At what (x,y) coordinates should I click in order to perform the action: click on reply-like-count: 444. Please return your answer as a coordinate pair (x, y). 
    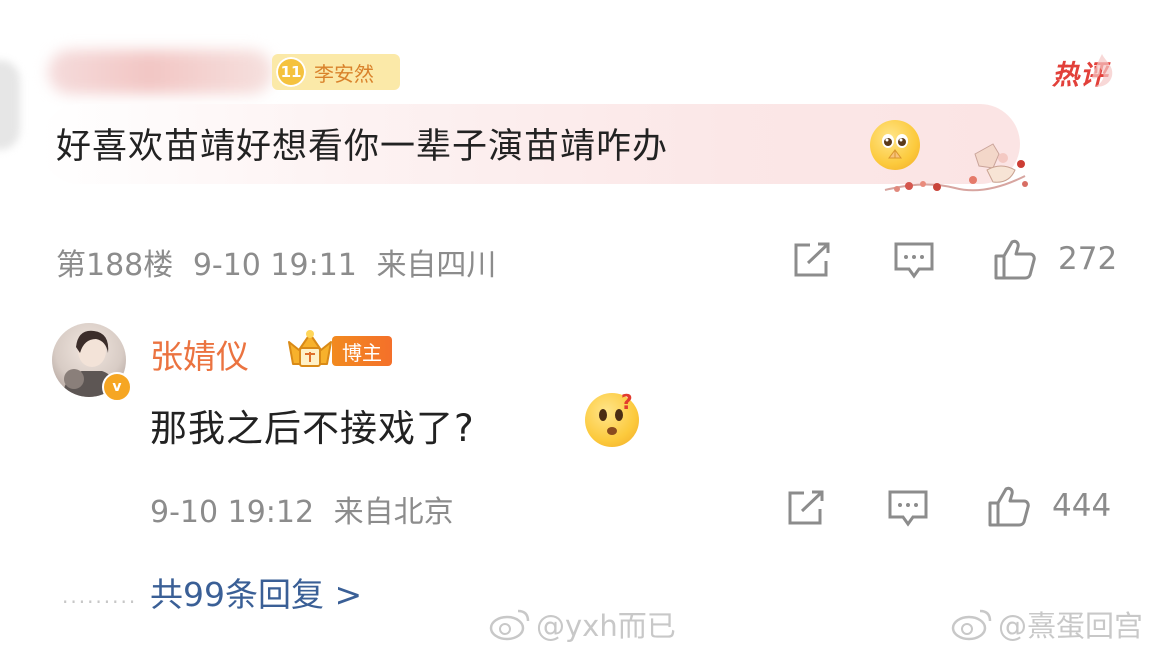
    Looking at the image, I should click on (1082, 506).